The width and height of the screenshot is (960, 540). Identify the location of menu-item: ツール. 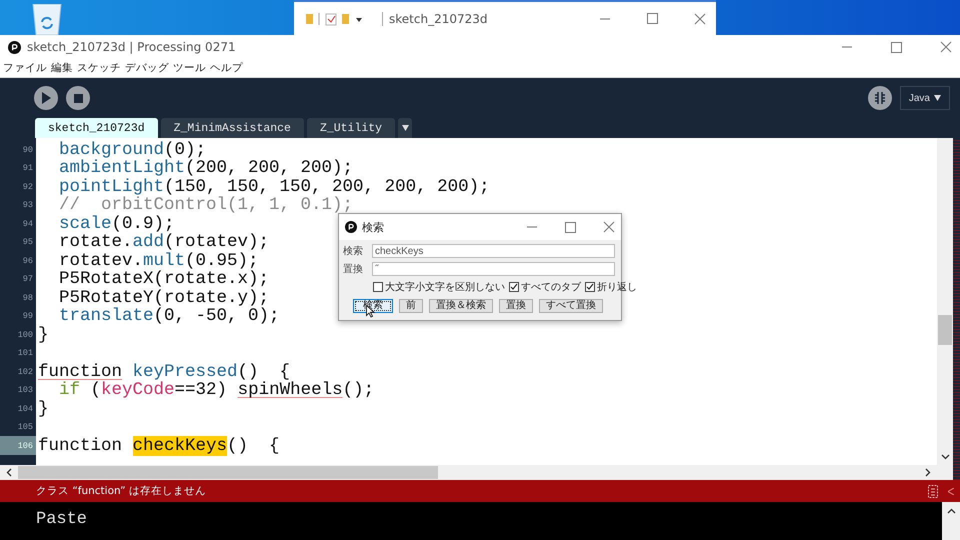
(189, 68).